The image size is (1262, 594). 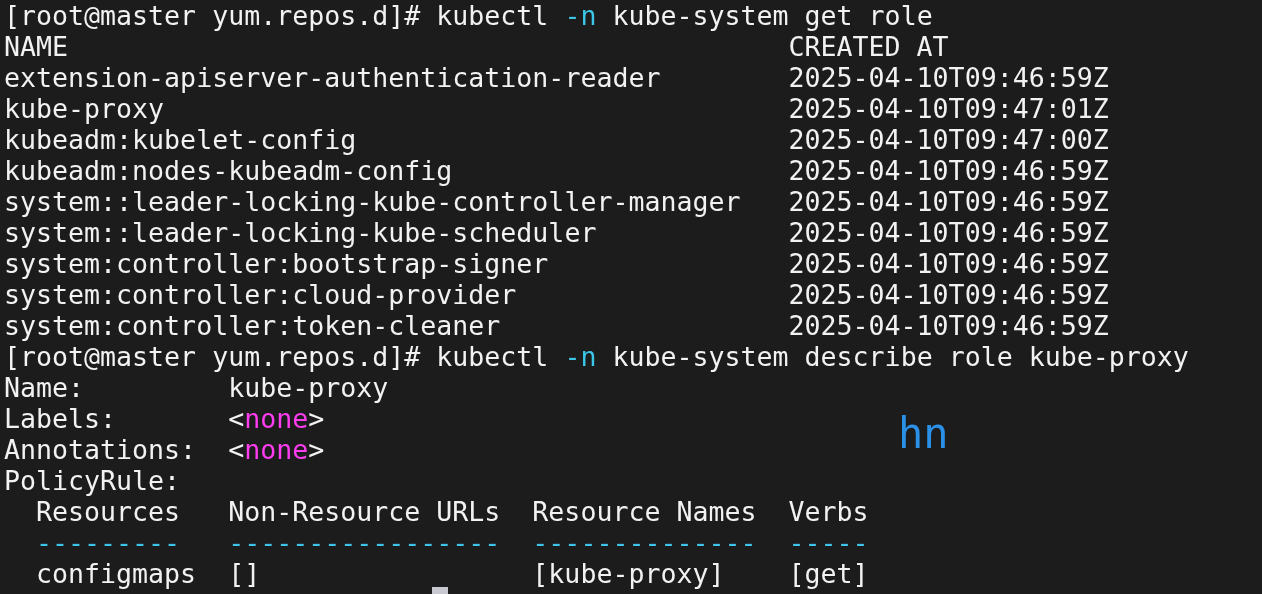 I want to click on table-cell: 2025-04-10T09:47:01Z, so click(x=948, y=108).